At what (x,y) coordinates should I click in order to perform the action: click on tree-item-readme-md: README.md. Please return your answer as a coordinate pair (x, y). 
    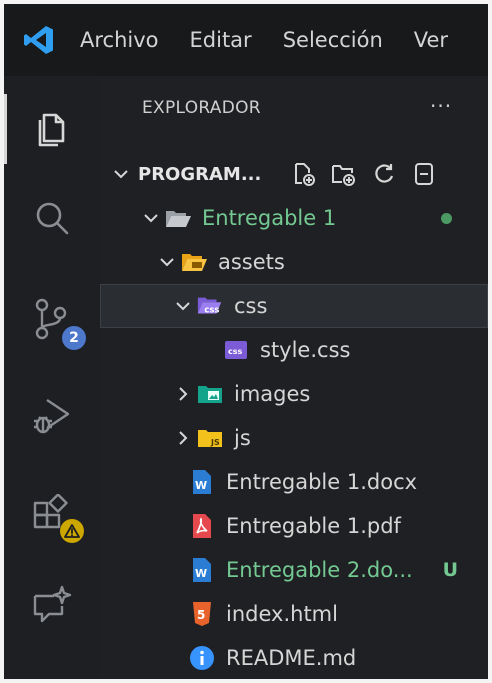
    Looking at the image, I should click on (294, 657).